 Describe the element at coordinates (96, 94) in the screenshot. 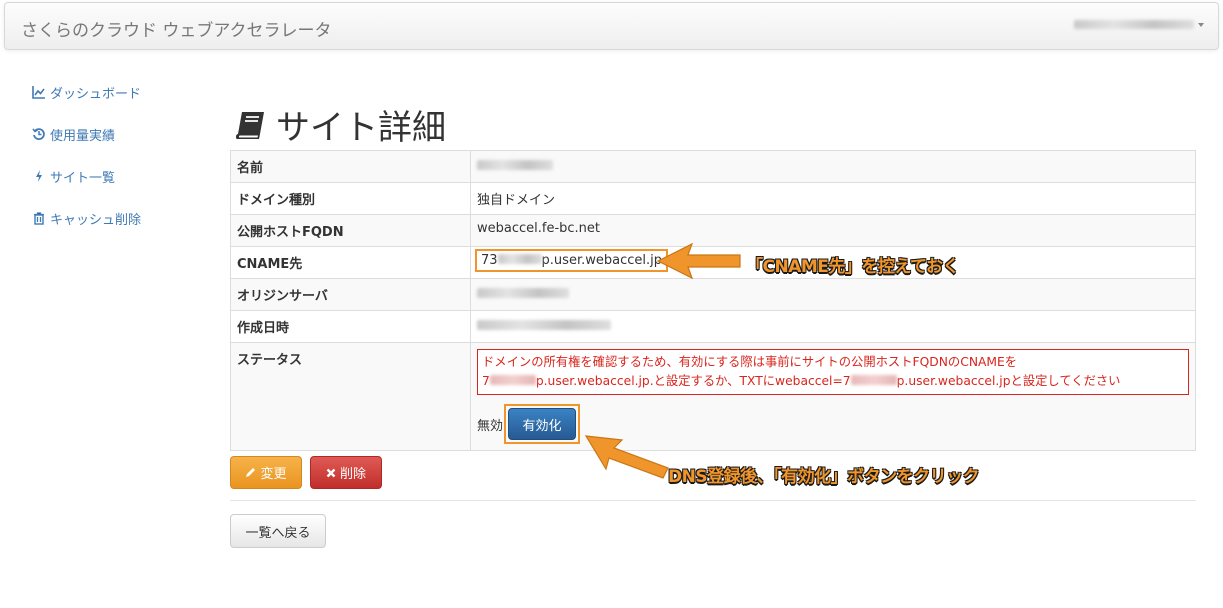

I see `sidebar-item-label: ダッシュボード` at that location.